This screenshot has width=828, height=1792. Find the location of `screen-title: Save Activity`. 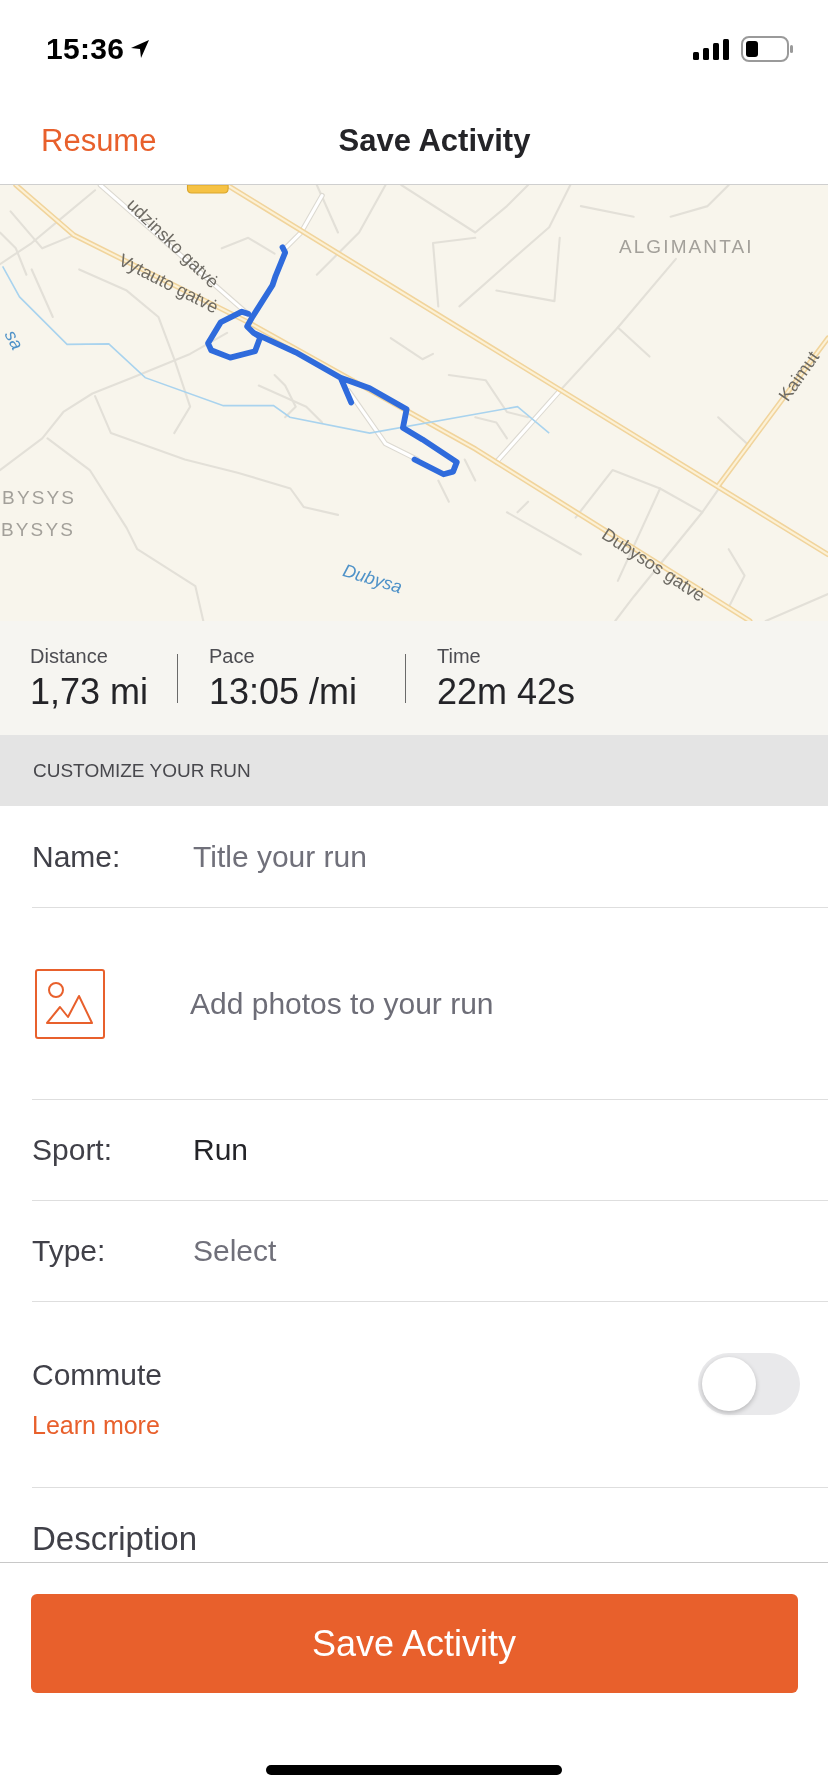

screen-title: Save Activity is located at coordinates (434, 141).